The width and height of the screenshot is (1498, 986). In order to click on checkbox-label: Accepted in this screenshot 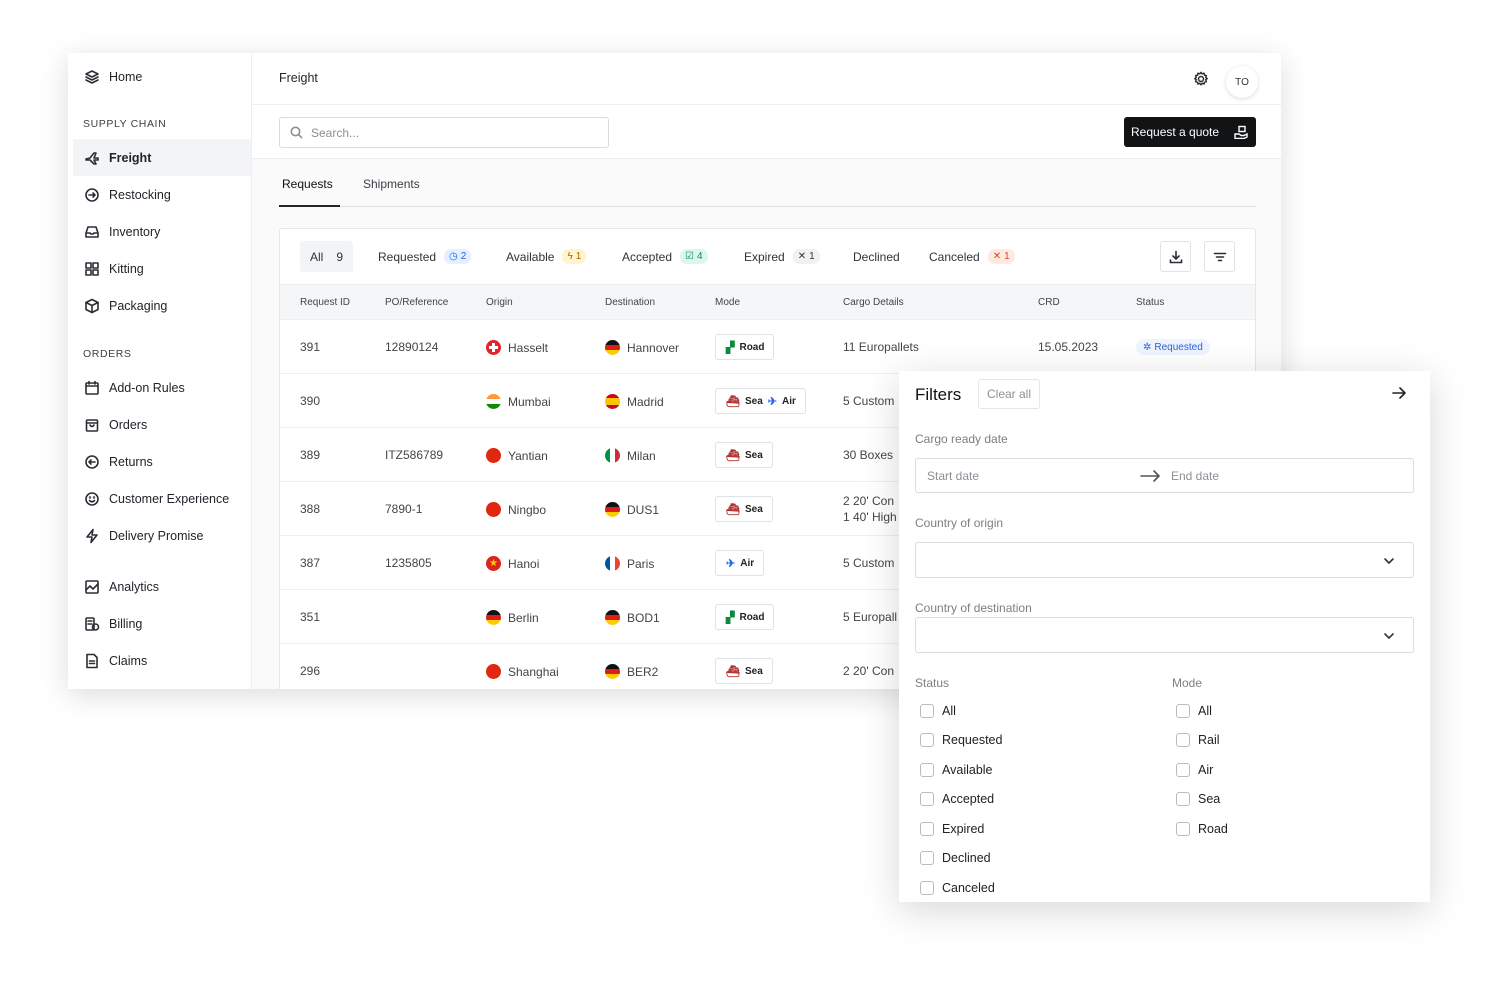, I will do `click(968, 799)`.